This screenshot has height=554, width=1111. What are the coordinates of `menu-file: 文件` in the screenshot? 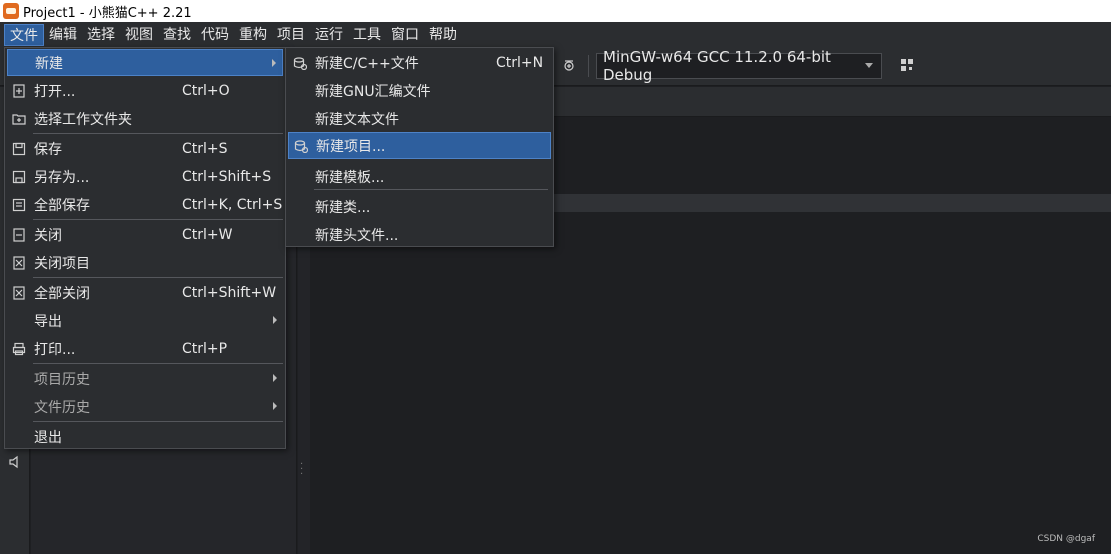 It's located at (24, 35).